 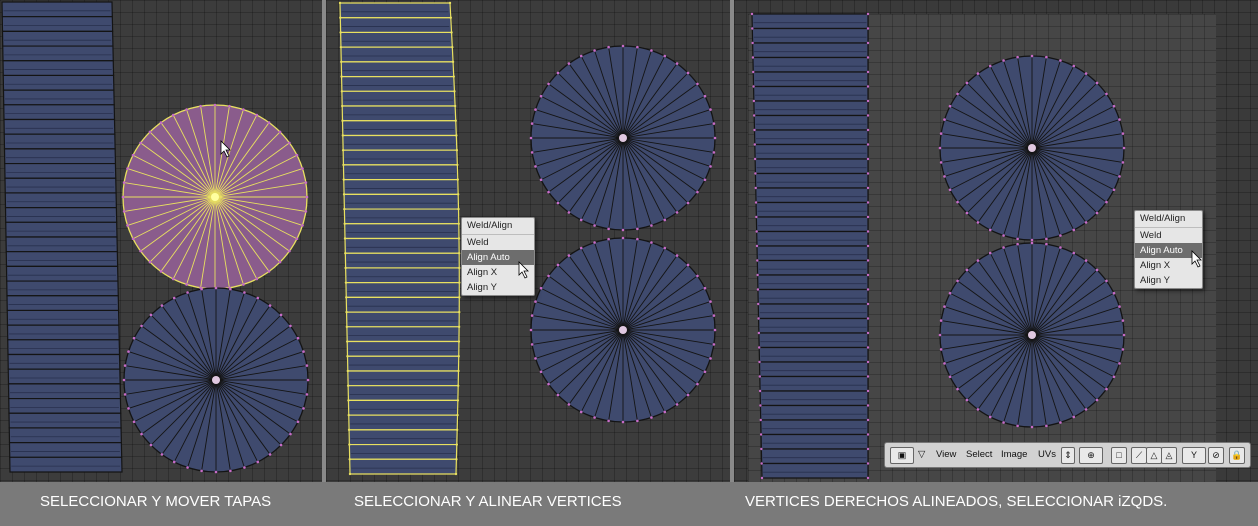 I want to click on uv-disc-selected, so click(x=215, y=197).